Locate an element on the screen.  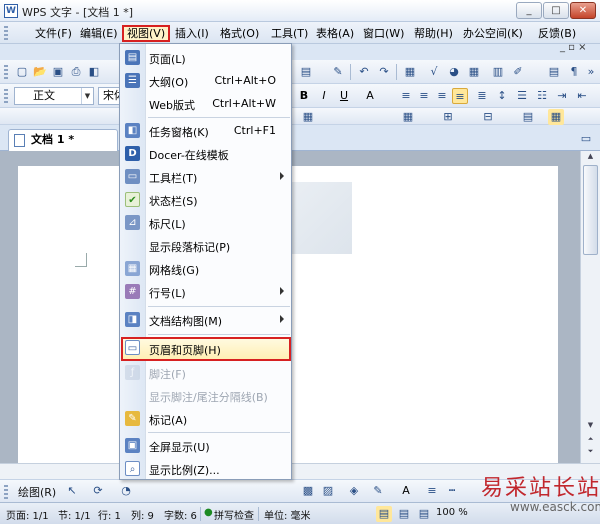
align-right-icon: ≡ is located at coordinates (442, 96).